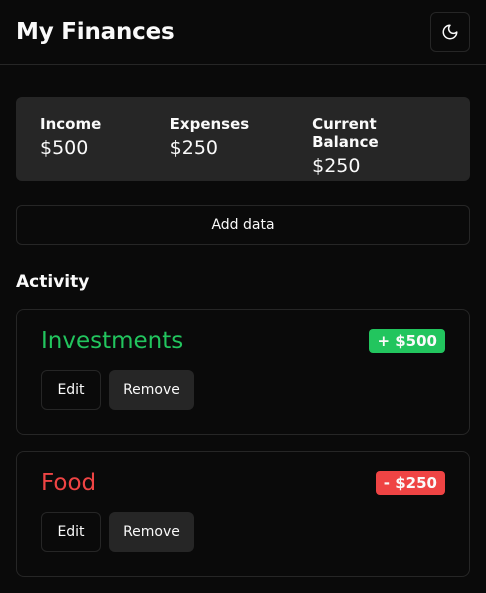  I want to click on activity-item-name: Food, so click(69, 483).